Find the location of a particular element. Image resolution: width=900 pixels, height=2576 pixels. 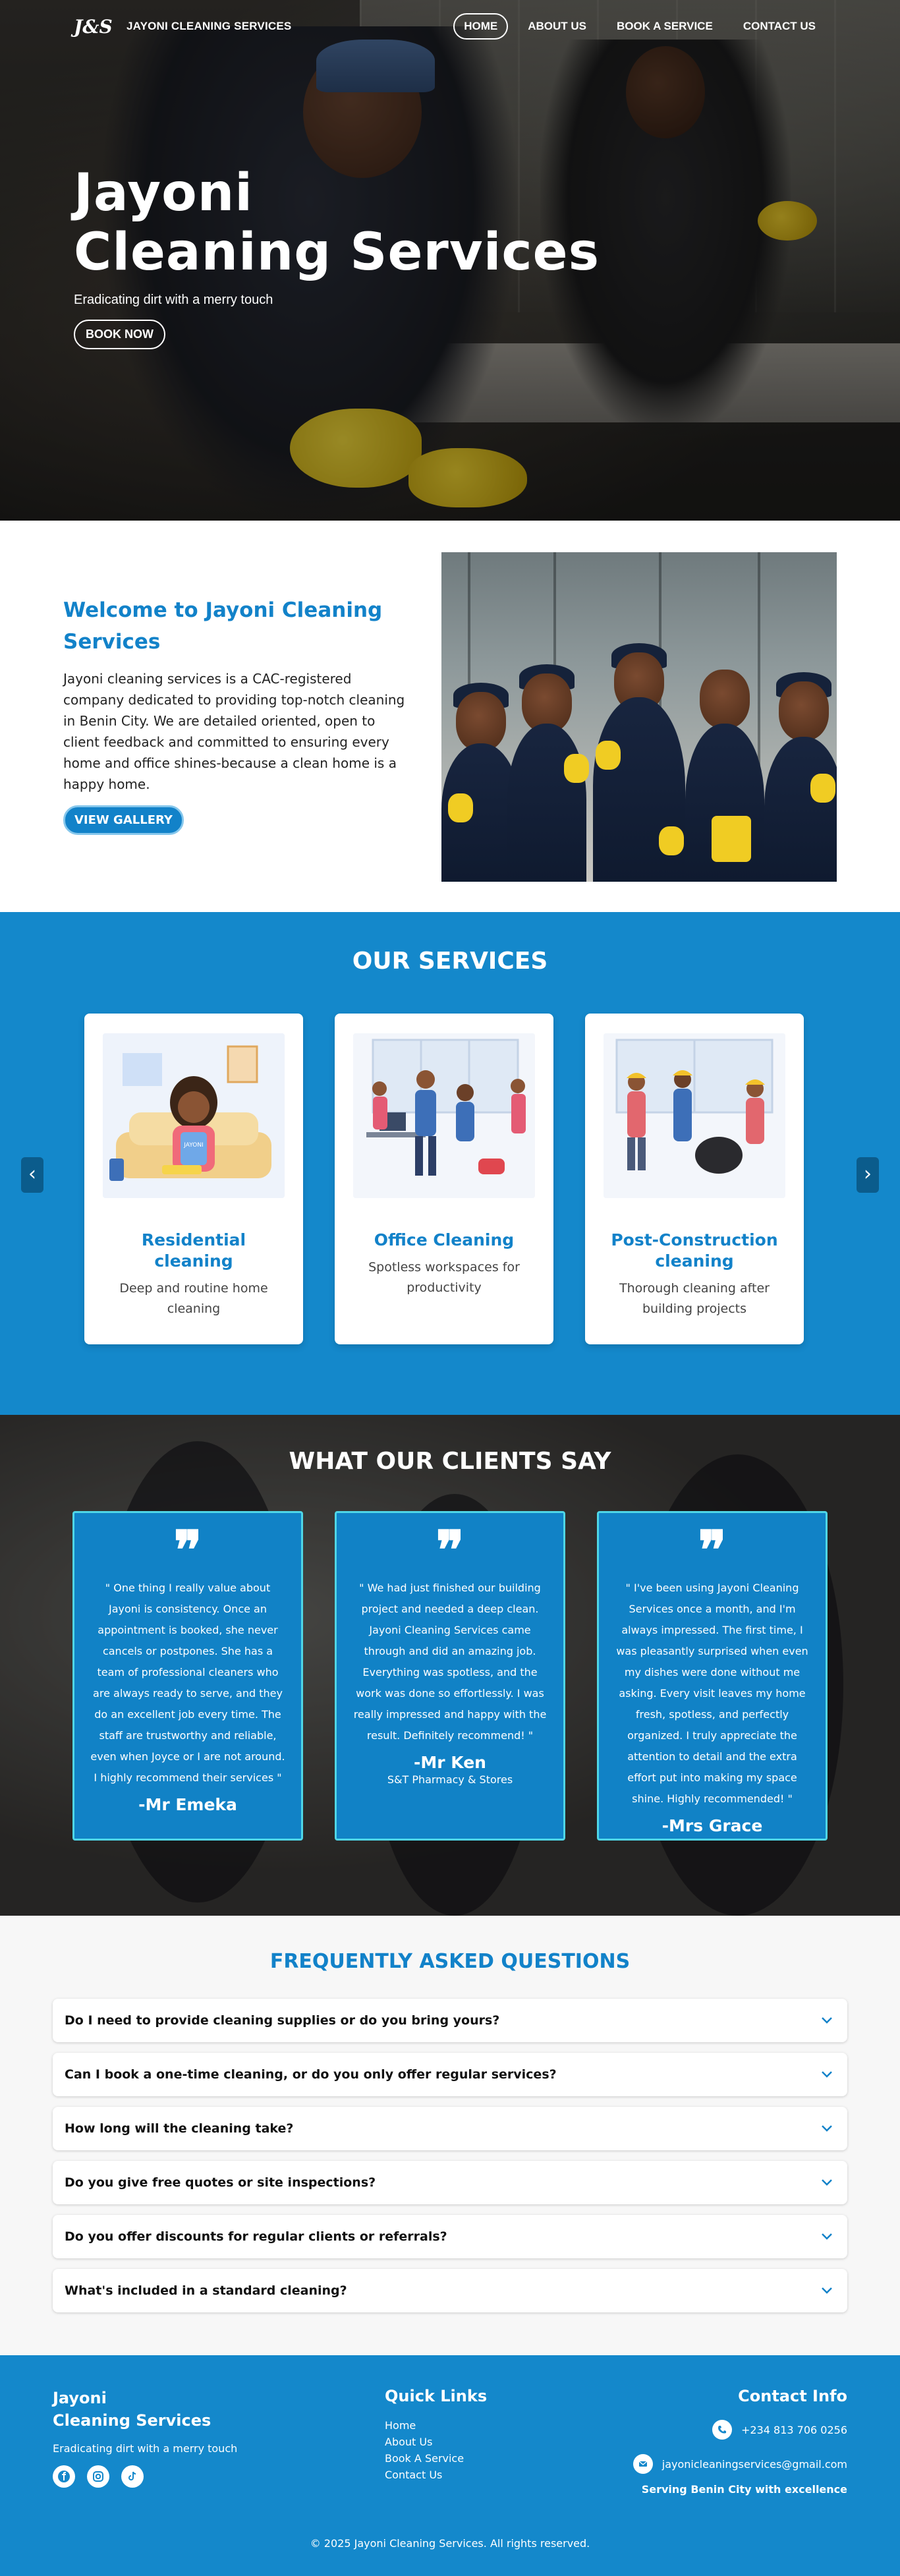

faq-question: What's included in a standard cleaning? is located at coordinates (206, 2291).